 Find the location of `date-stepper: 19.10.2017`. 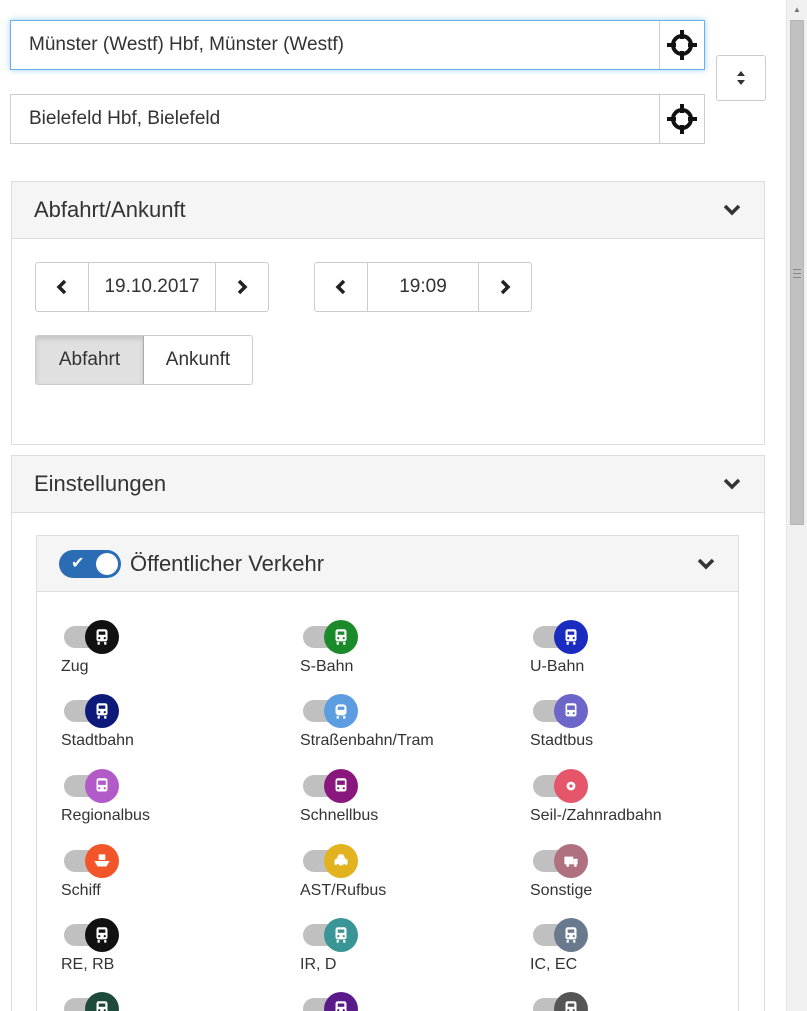

date-stepper: 19.10.2017 is located at coordinates (152, 287).